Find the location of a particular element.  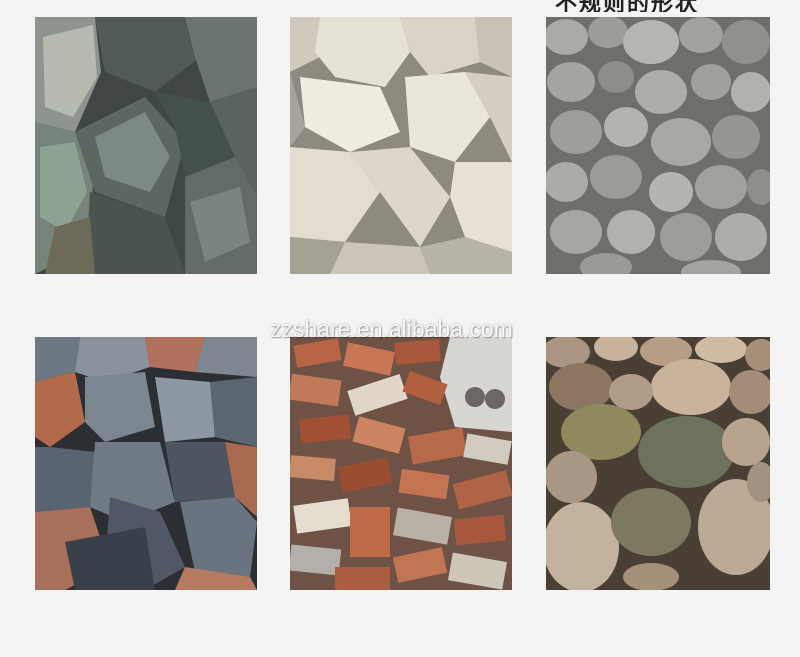

watermark-text: zzshare.en.alibaba.com is located at coordinates (391, 329).